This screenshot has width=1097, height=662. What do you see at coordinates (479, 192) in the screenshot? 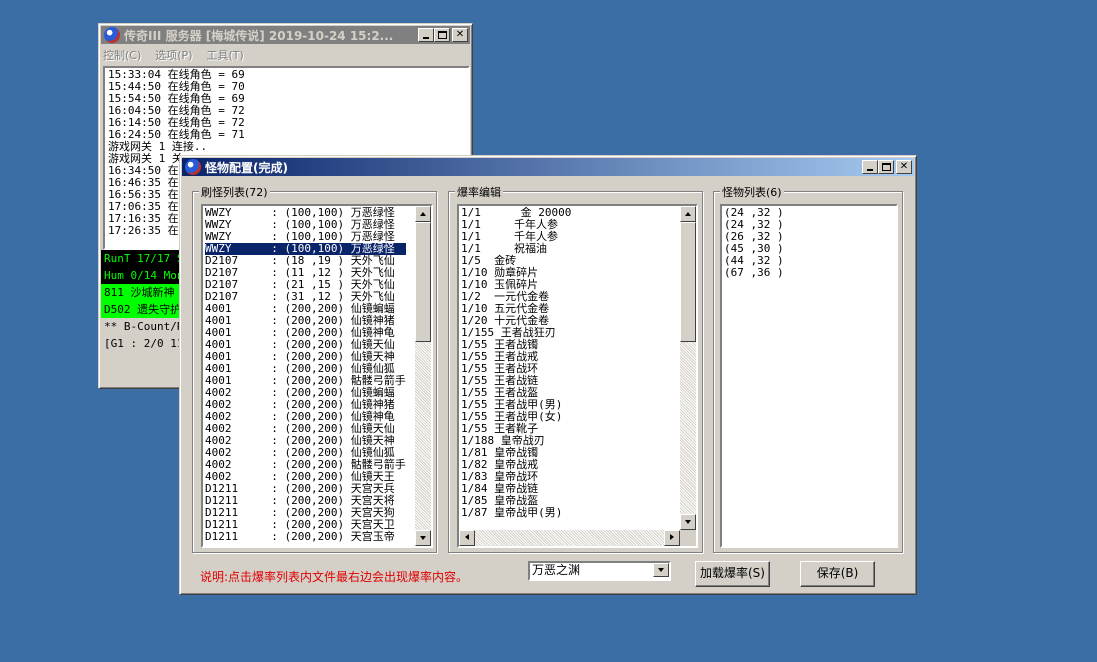
I see `drop-rate-label: 爆率编辑` at bounding box center [479, 192].